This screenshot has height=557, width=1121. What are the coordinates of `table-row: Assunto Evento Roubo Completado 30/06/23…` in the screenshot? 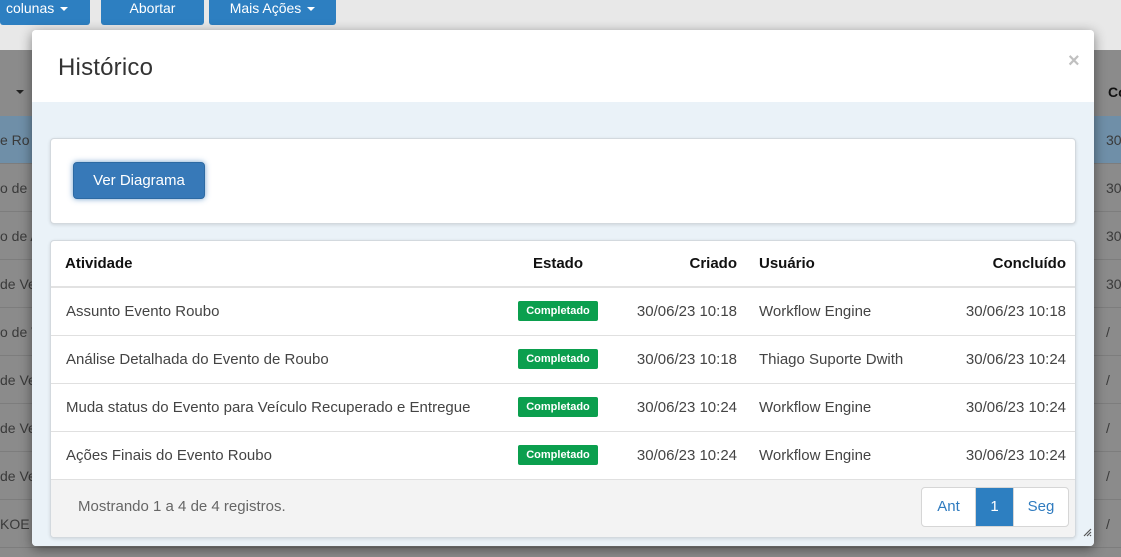 It's located at (563, 311).